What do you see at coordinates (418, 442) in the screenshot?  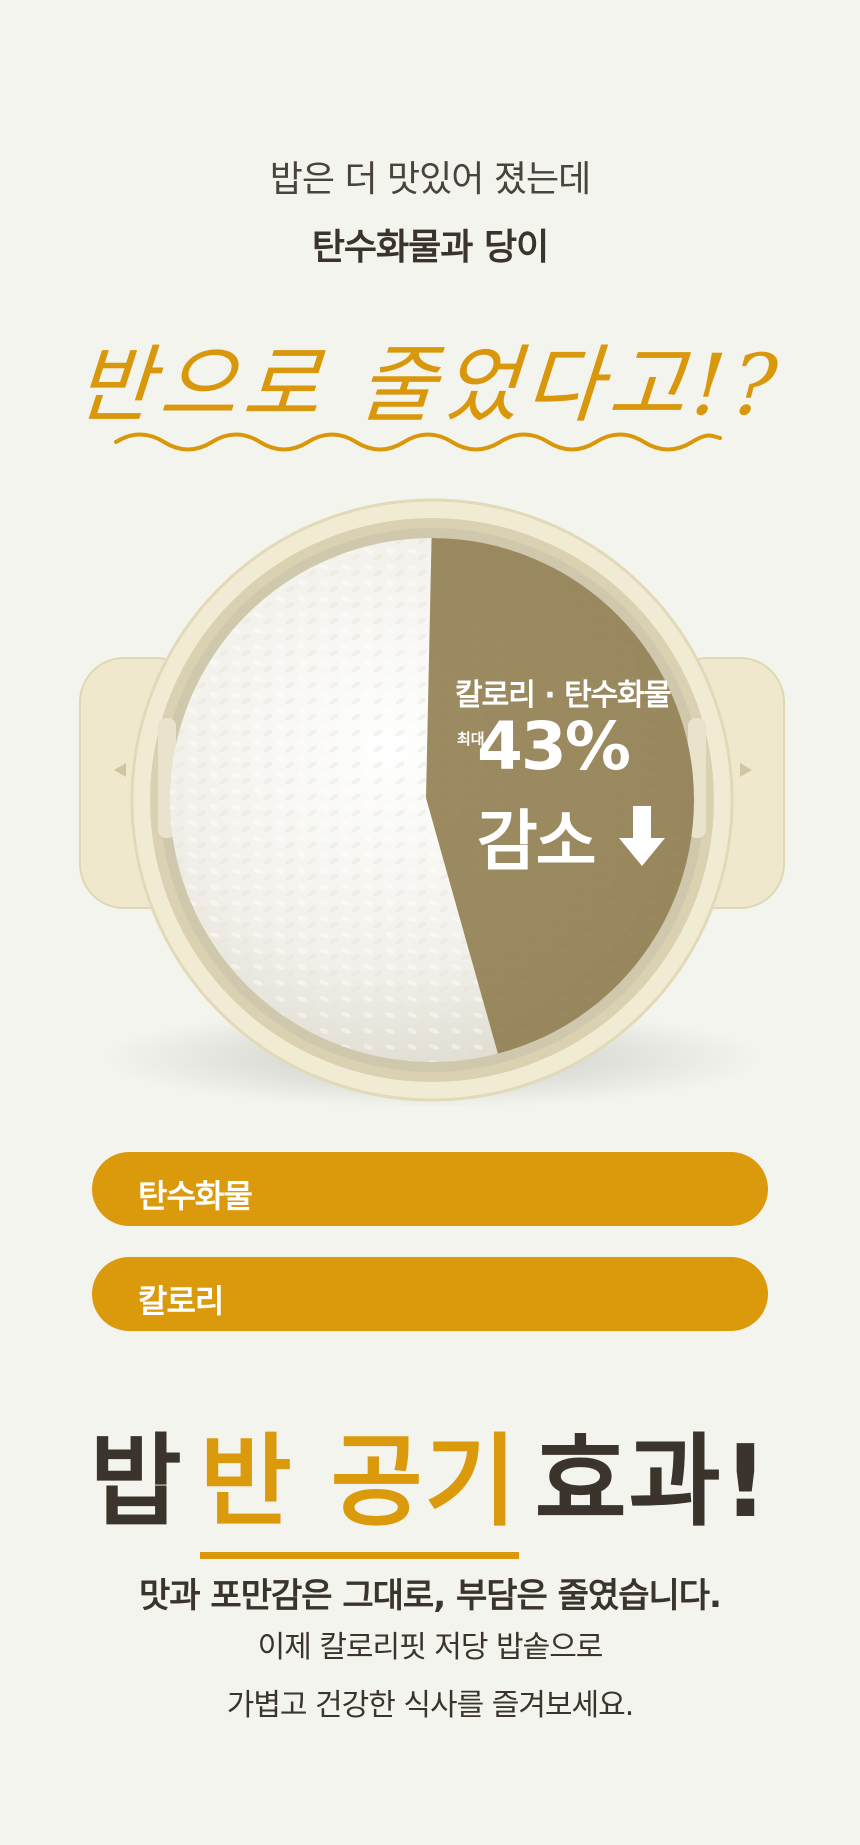 I see `wavy-underline` at bounding box center [418, 442].